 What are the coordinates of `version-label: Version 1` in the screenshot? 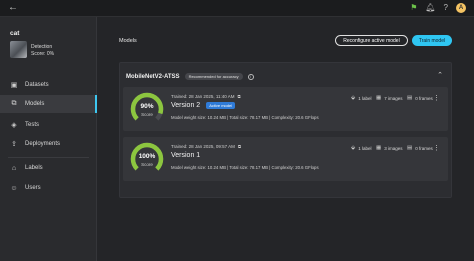 It's located at (186, 155).